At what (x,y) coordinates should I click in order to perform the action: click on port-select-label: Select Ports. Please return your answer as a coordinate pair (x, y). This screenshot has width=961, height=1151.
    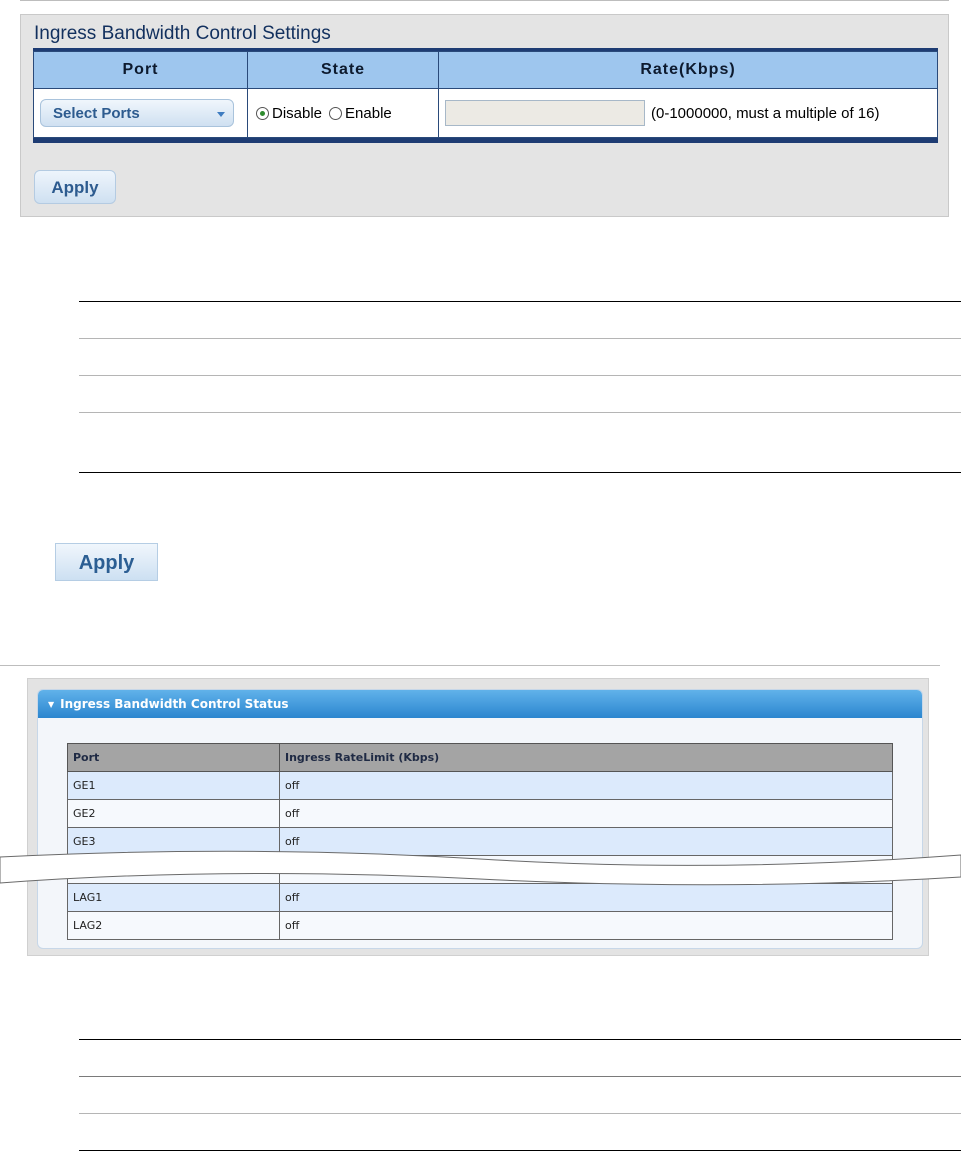
    Looking at the image, I should click on (96, 113).